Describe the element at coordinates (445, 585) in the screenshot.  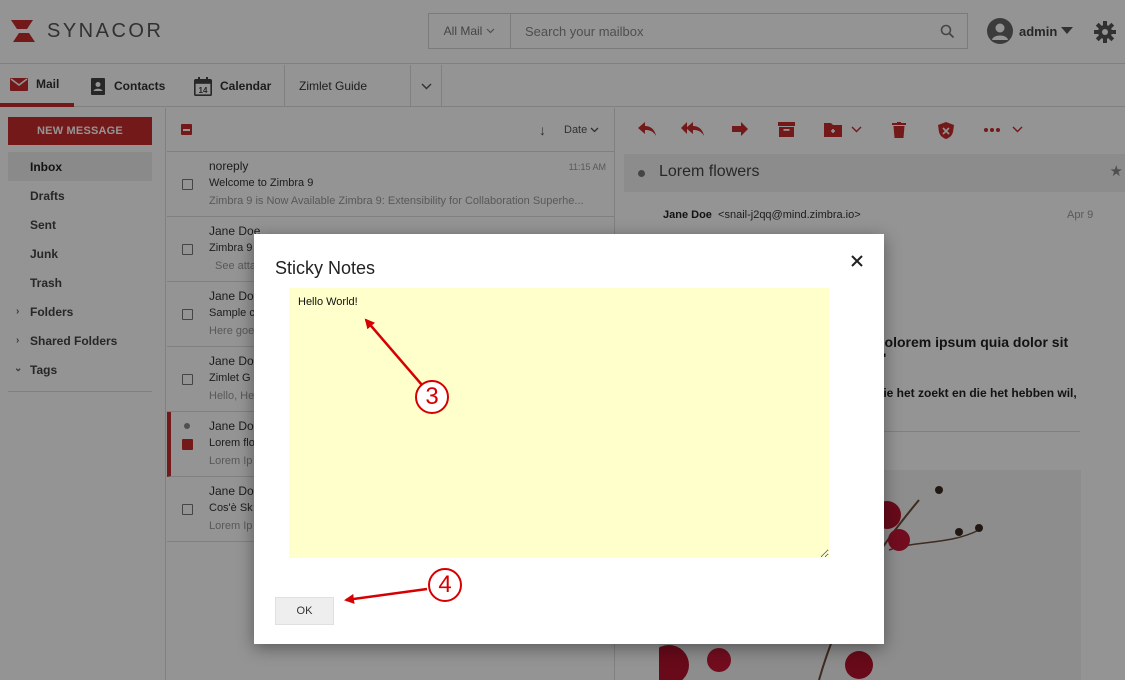
I see `annotation-step-4: 4` at that location.